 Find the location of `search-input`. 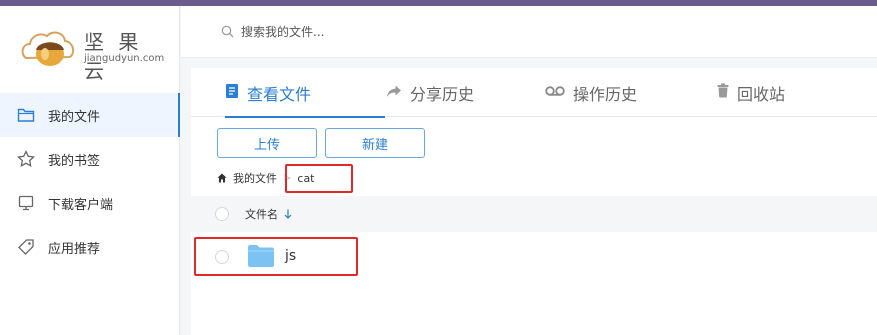

search-input is located at coordinates (391, 32).